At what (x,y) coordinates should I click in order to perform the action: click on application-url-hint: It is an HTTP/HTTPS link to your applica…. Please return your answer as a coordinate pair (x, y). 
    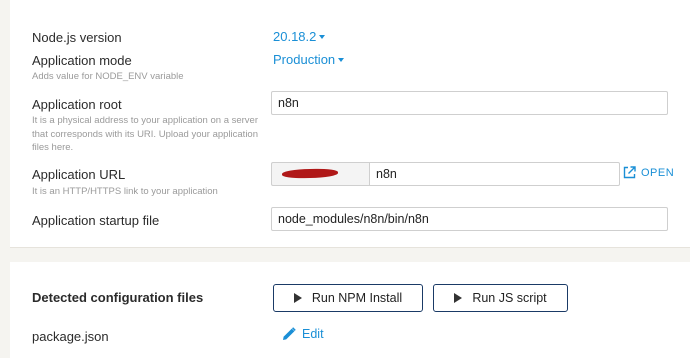
    Looking at the image, I should click on (125, 191).